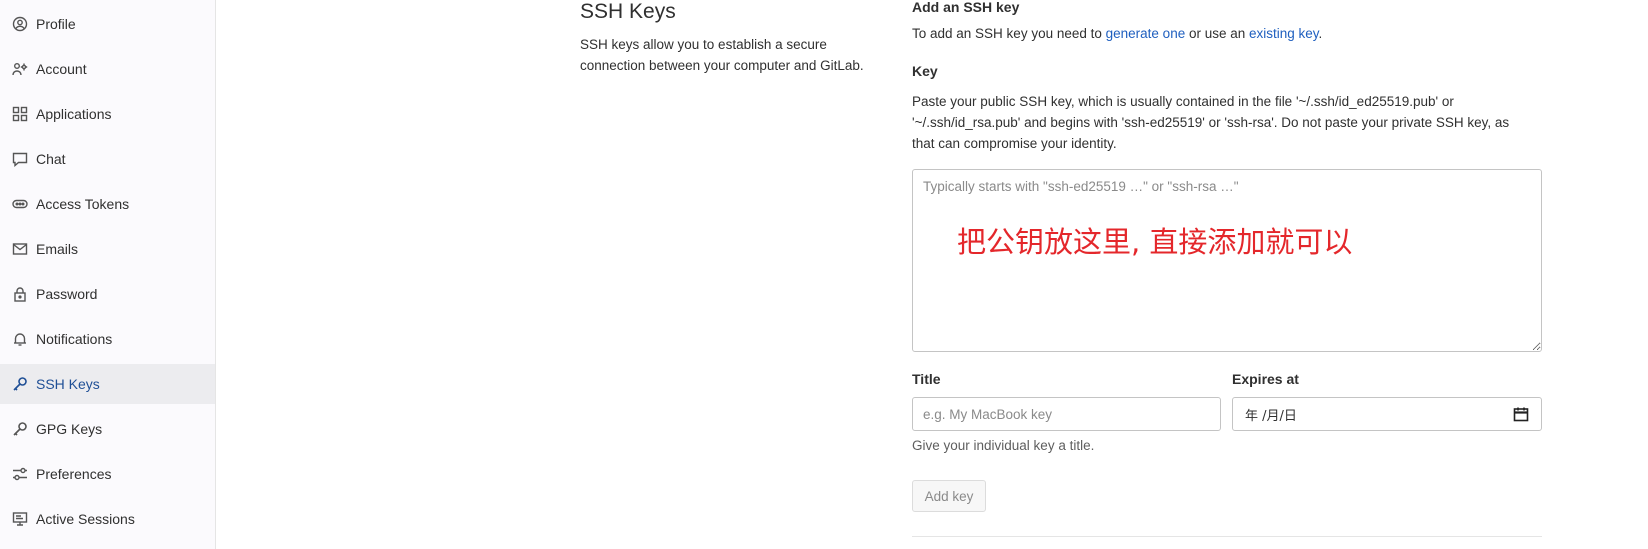 Image resolution: width=1648 pixels, height=549 pixels. I want to click on profile-icon, so click(20, 24).